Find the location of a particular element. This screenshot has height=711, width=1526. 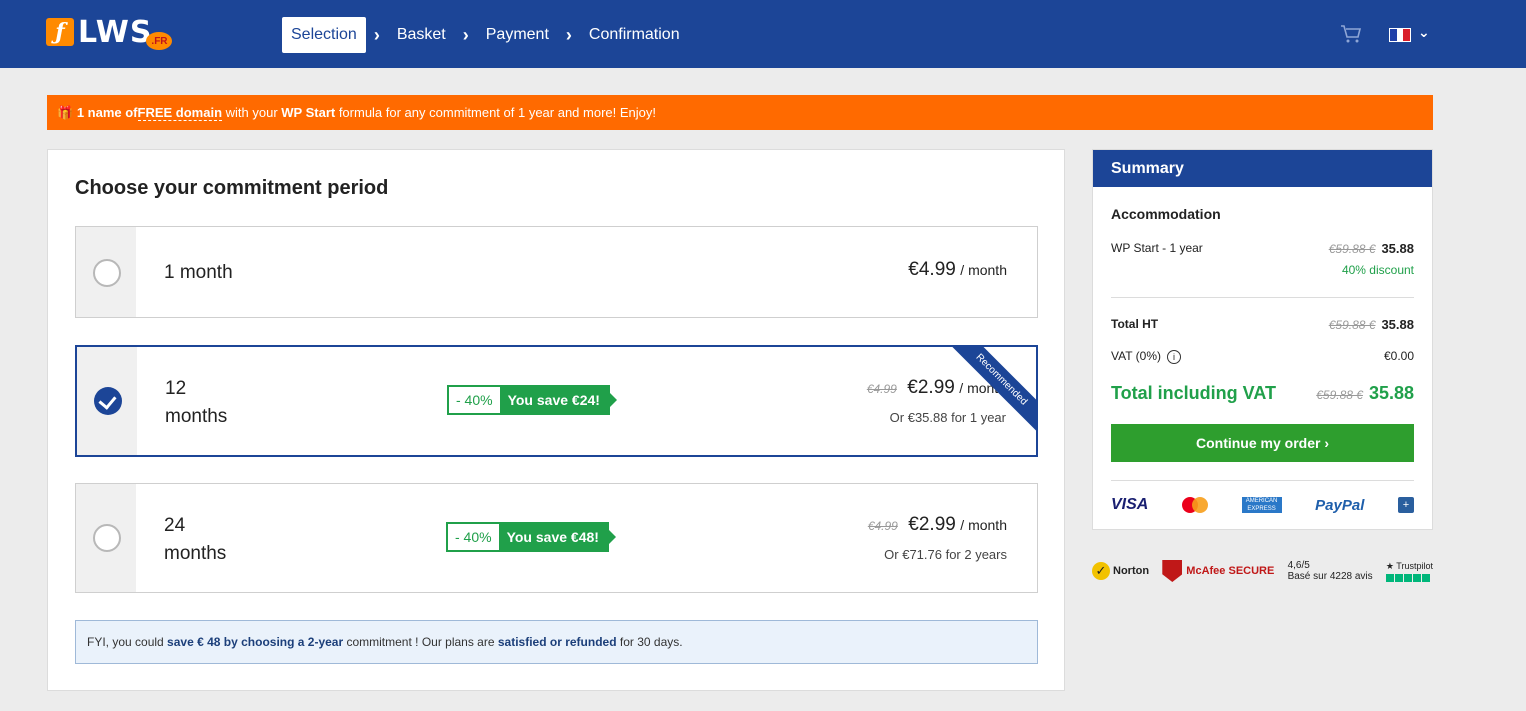

step-payment: Payment is located at coordinates (517, 35).